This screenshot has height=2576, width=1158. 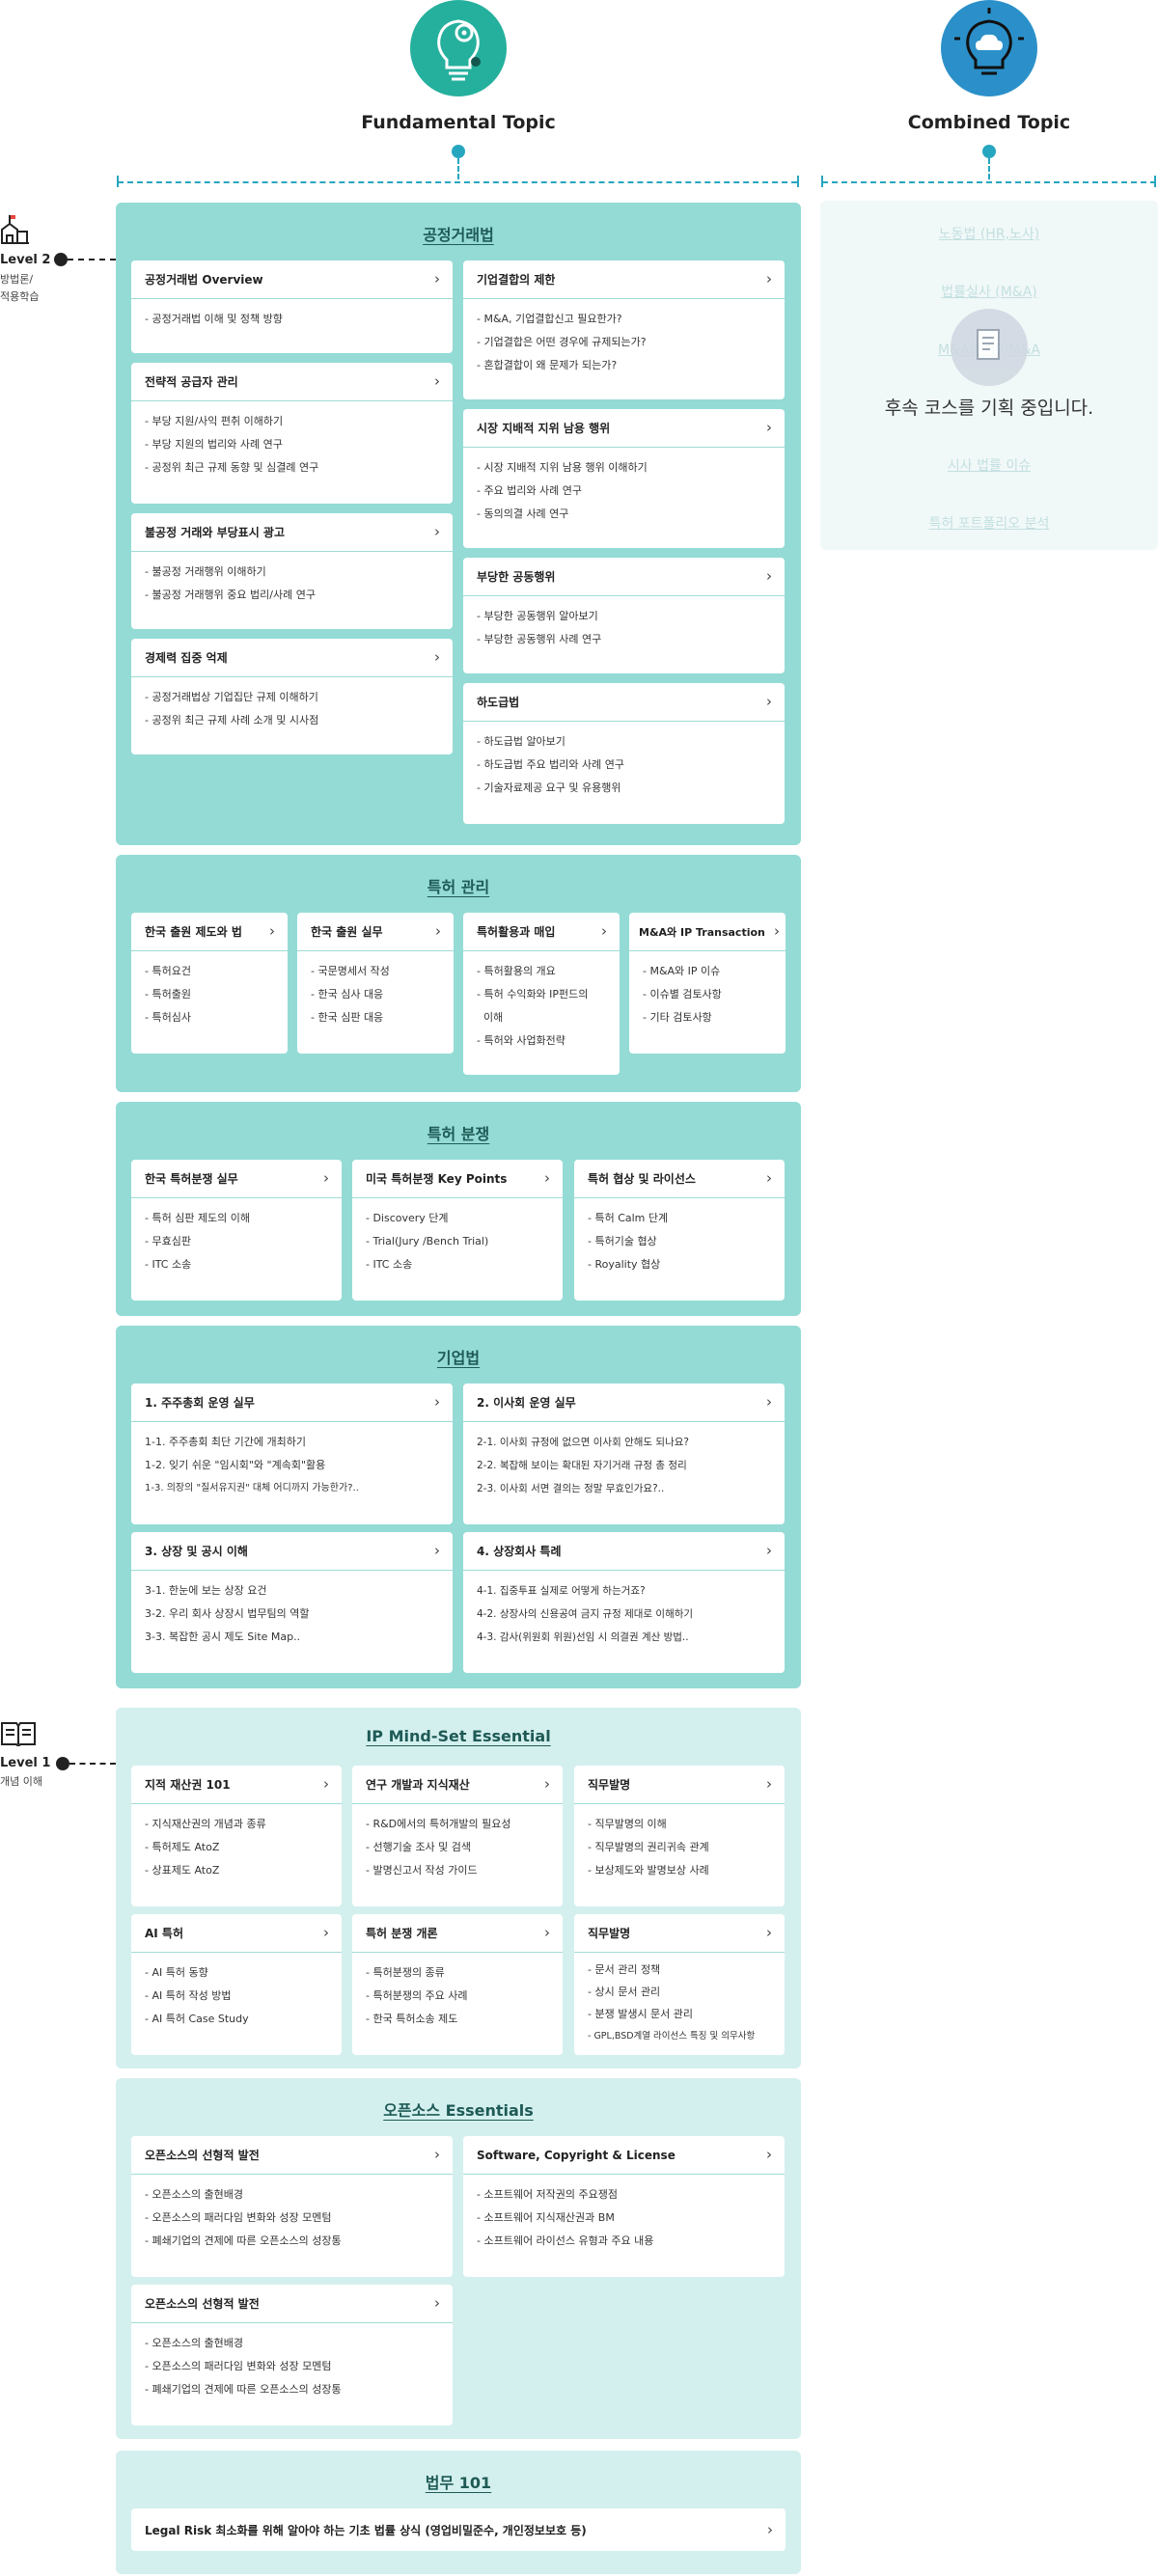 What do you see at coordinates (292, 306) in the screenshot?
I see `course-card: 공정거래법 Overview › - 공정거래법 이해 및 정책 방향` at bounding box center [292, 306].